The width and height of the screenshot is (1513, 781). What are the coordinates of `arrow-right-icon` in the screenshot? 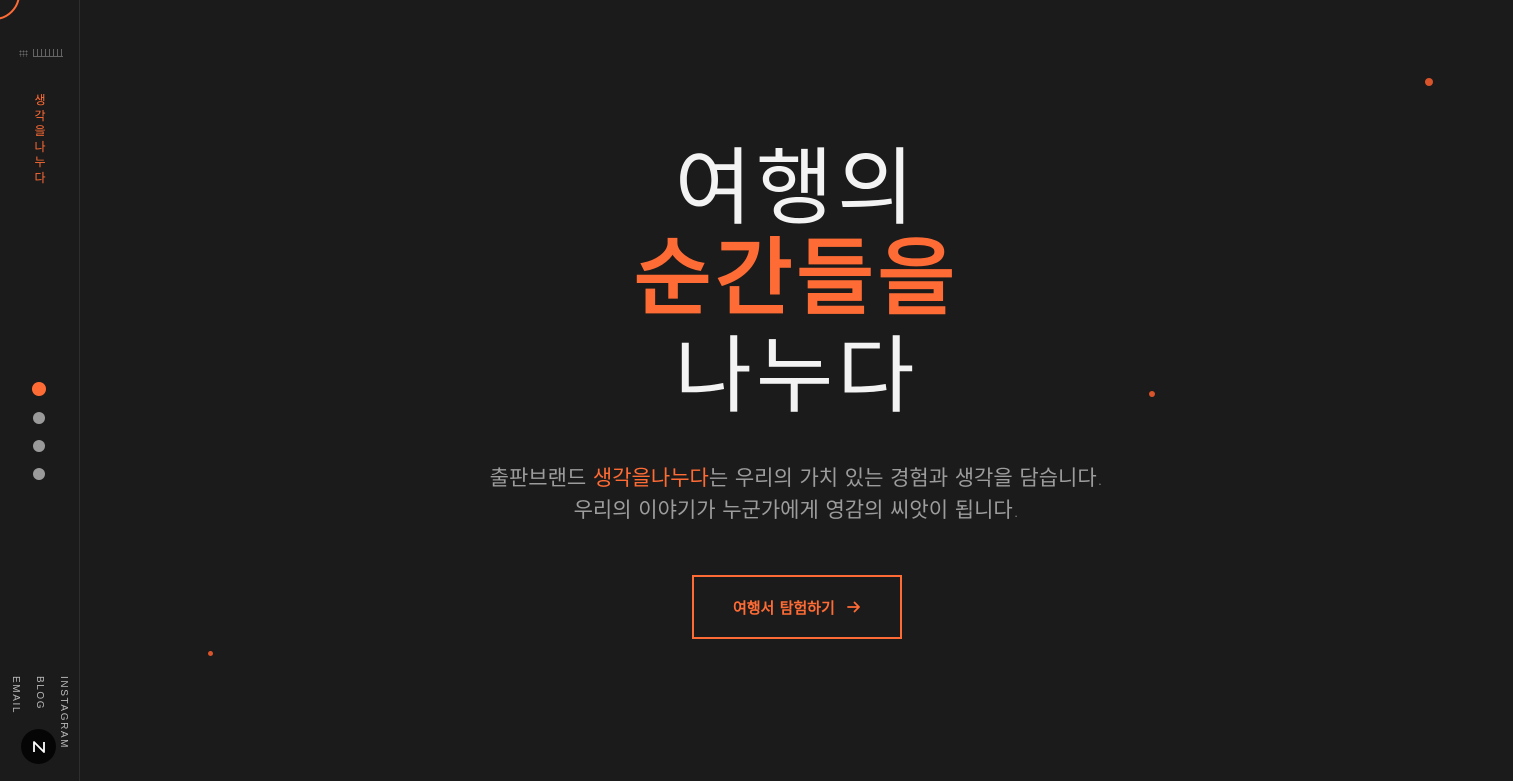 It's located at (853, 607).